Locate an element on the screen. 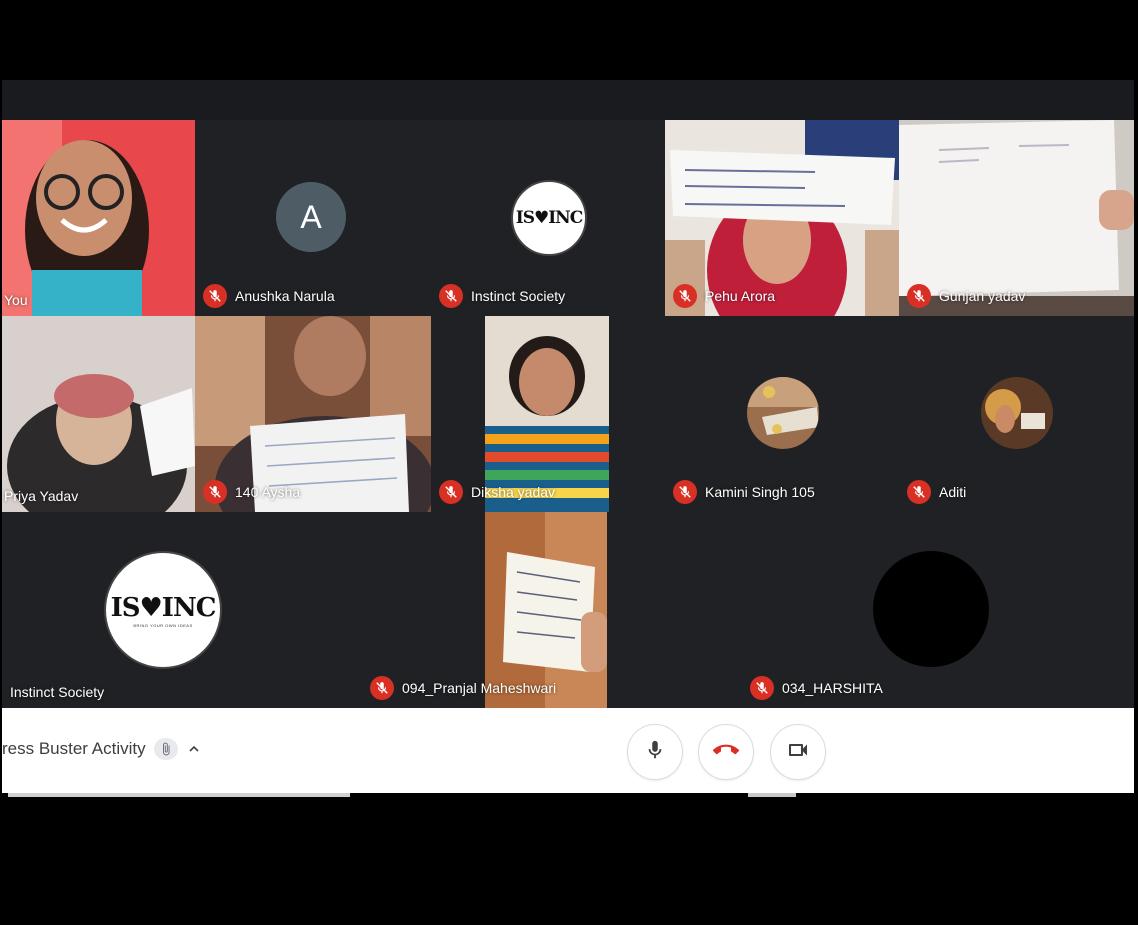  participant-name: 094_Pranjal Maheshwari is located at coordinates (463, 688).